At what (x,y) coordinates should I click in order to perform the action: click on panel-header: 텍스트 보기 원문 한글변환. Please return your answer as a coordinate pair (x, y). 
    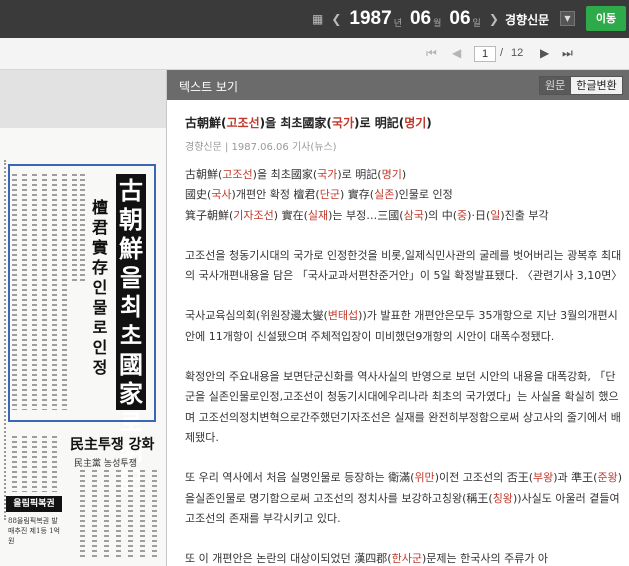
    Looking at the image, I should click on (398, 85).